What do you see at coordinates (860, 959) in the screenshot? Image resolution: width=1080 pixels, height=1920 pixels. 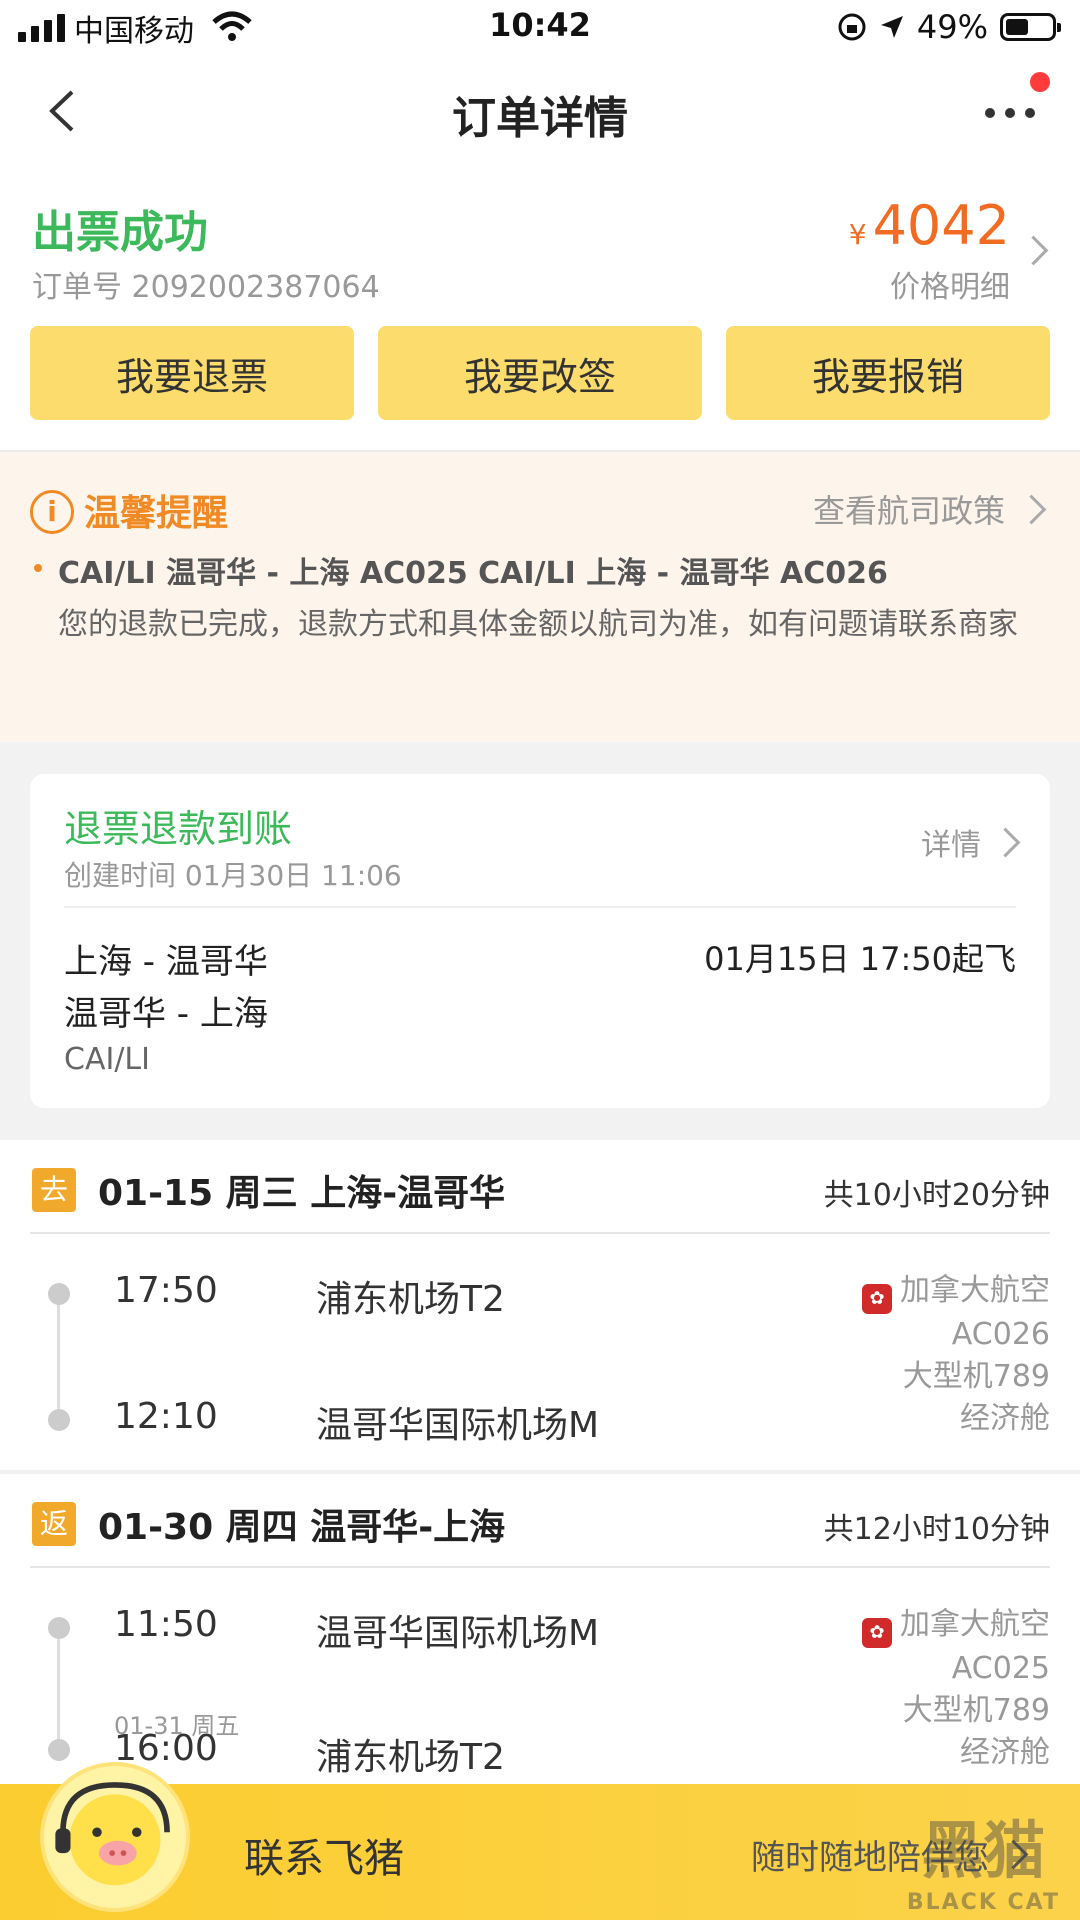 I see `refund-departure: 01月15日 17:50起飞` at bounding box center [860, 959].